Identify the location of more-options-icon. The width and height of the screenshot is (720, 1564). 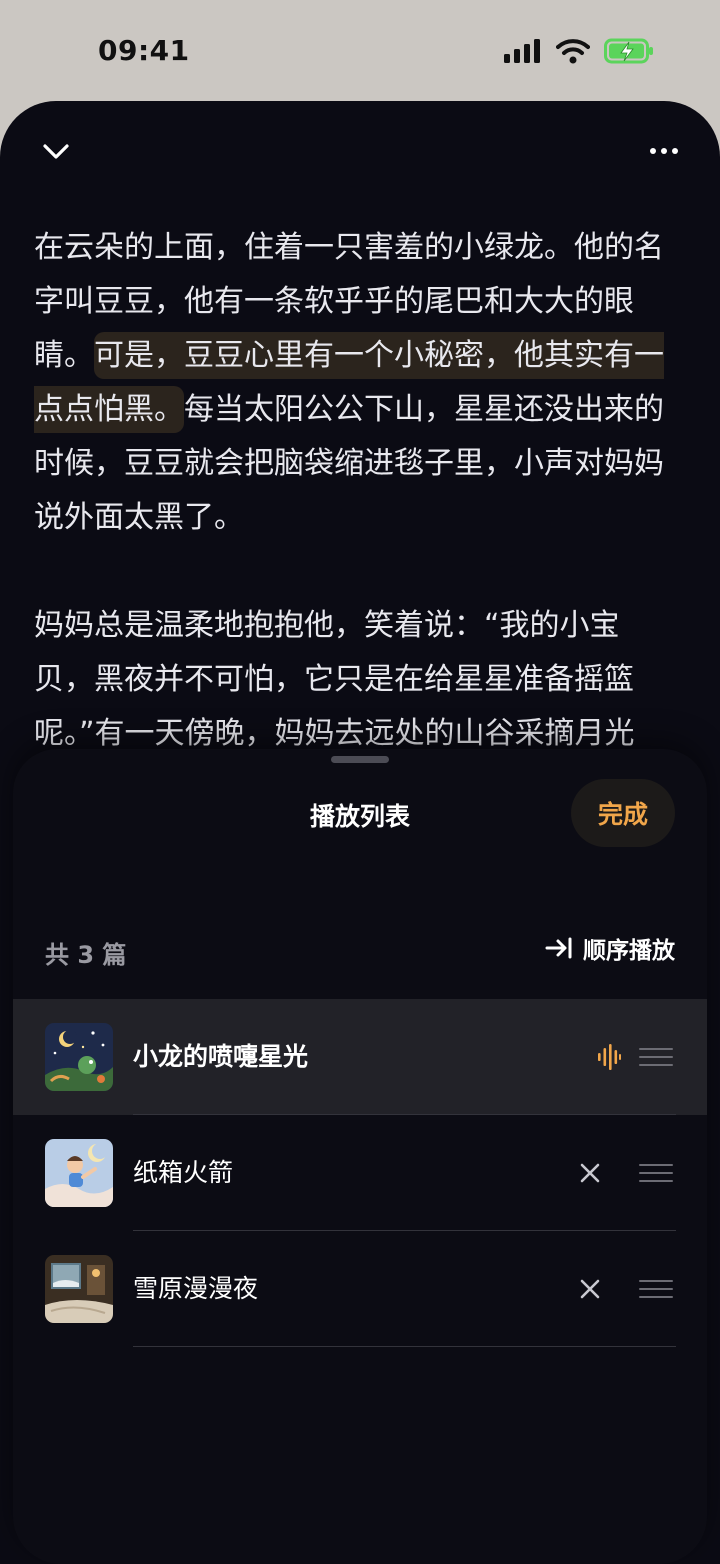
(664, 151).